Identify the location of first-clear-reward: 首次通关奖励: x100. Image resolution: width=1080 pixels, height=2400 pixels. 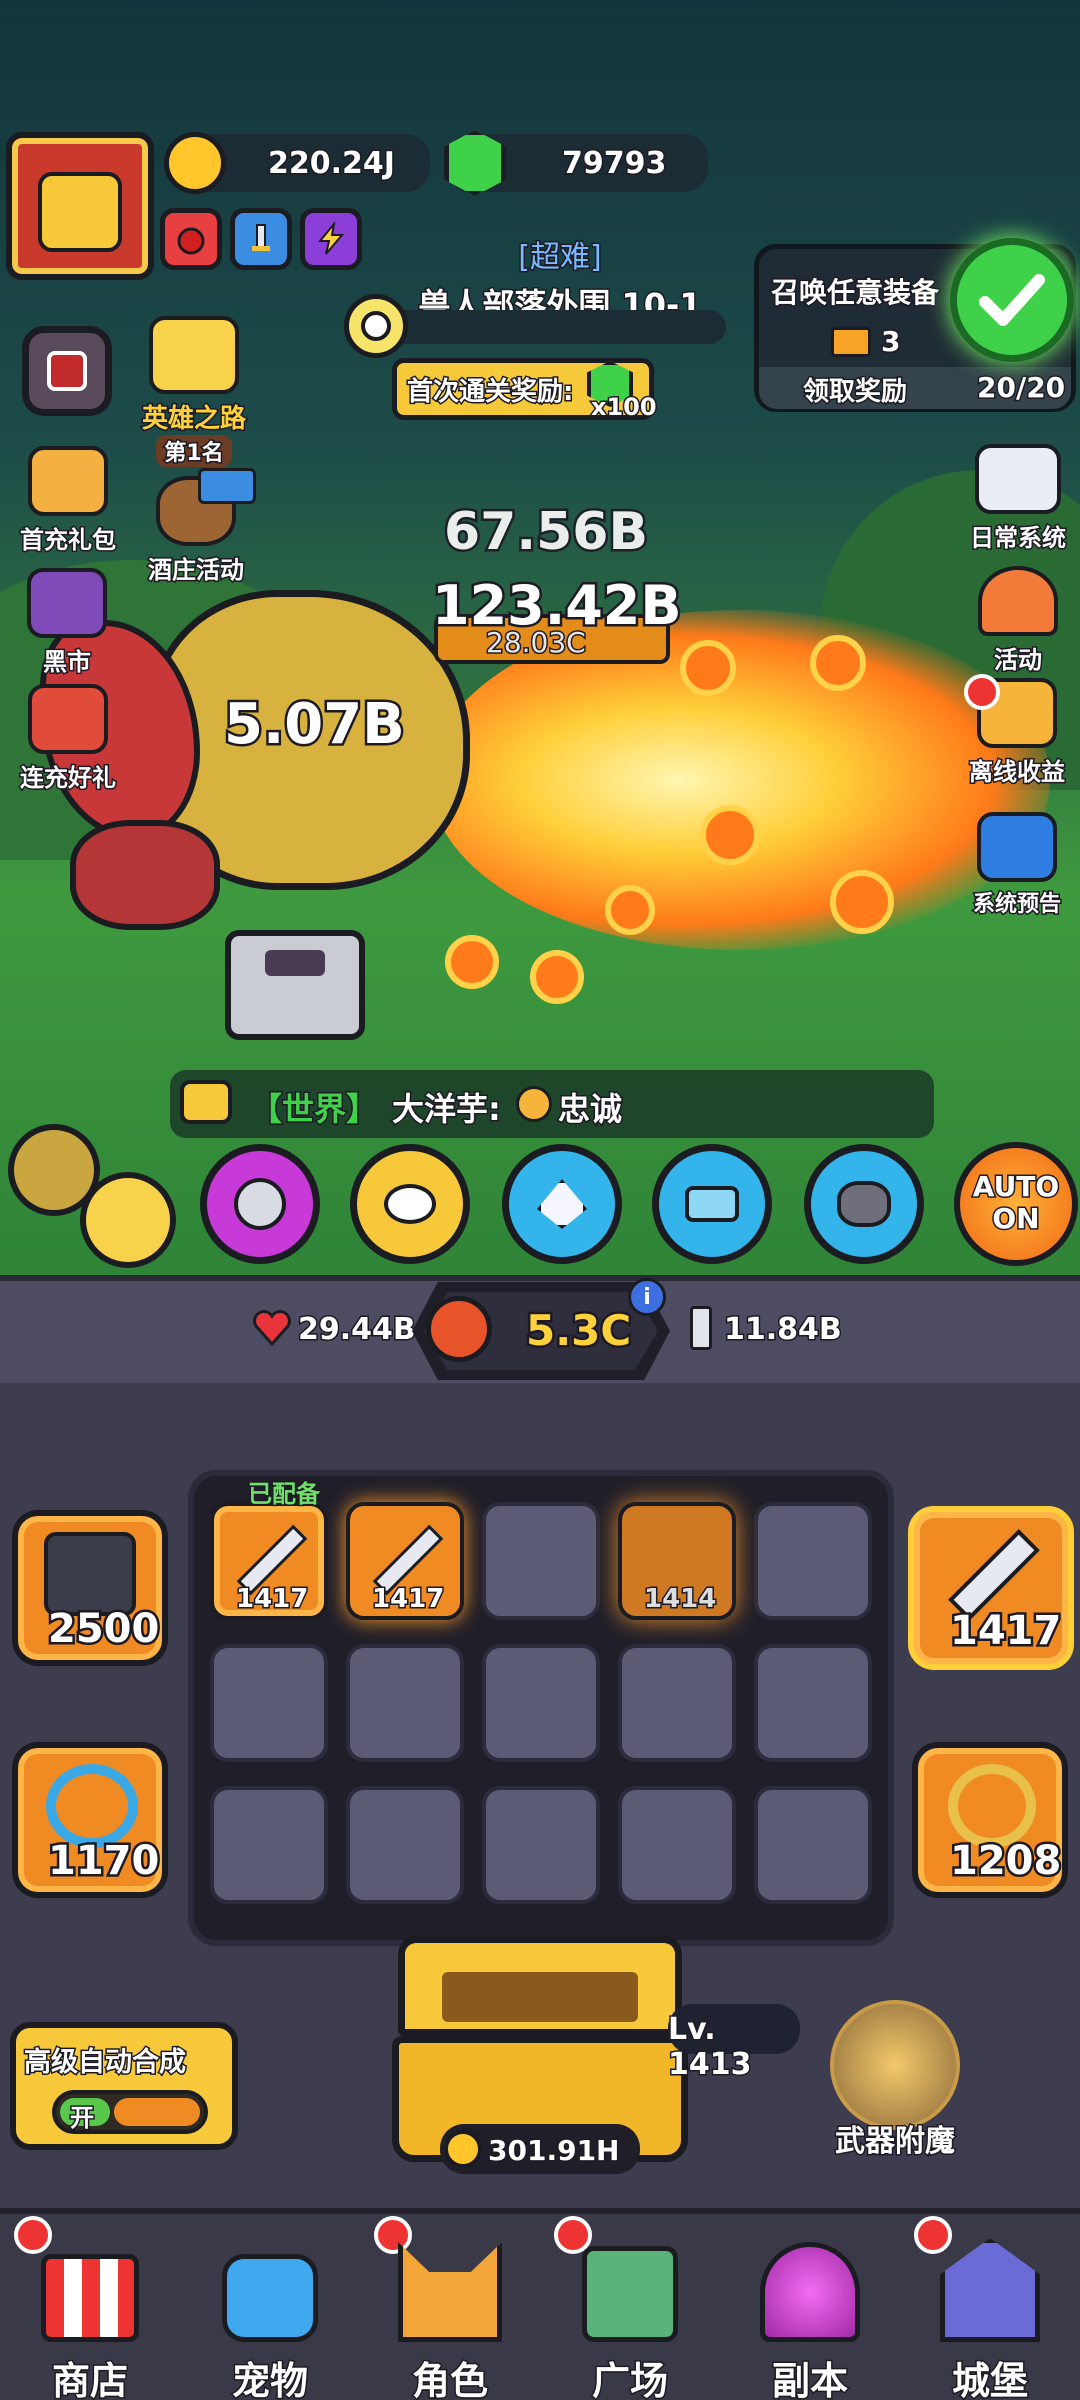
(525, 390).